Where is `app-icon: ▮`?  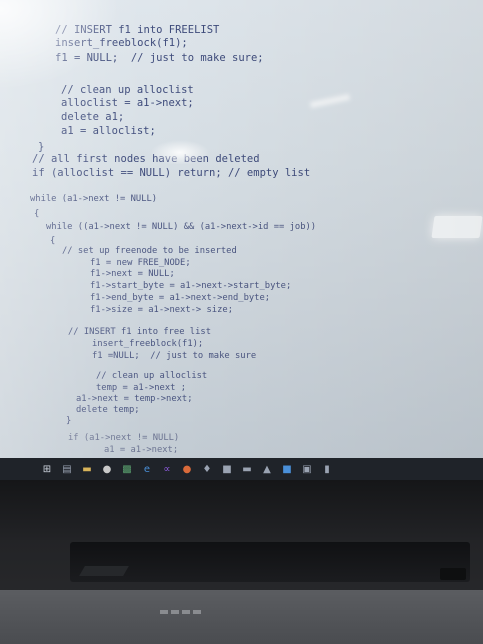
app-icon: ▮ is located at coordinates (327, 469).